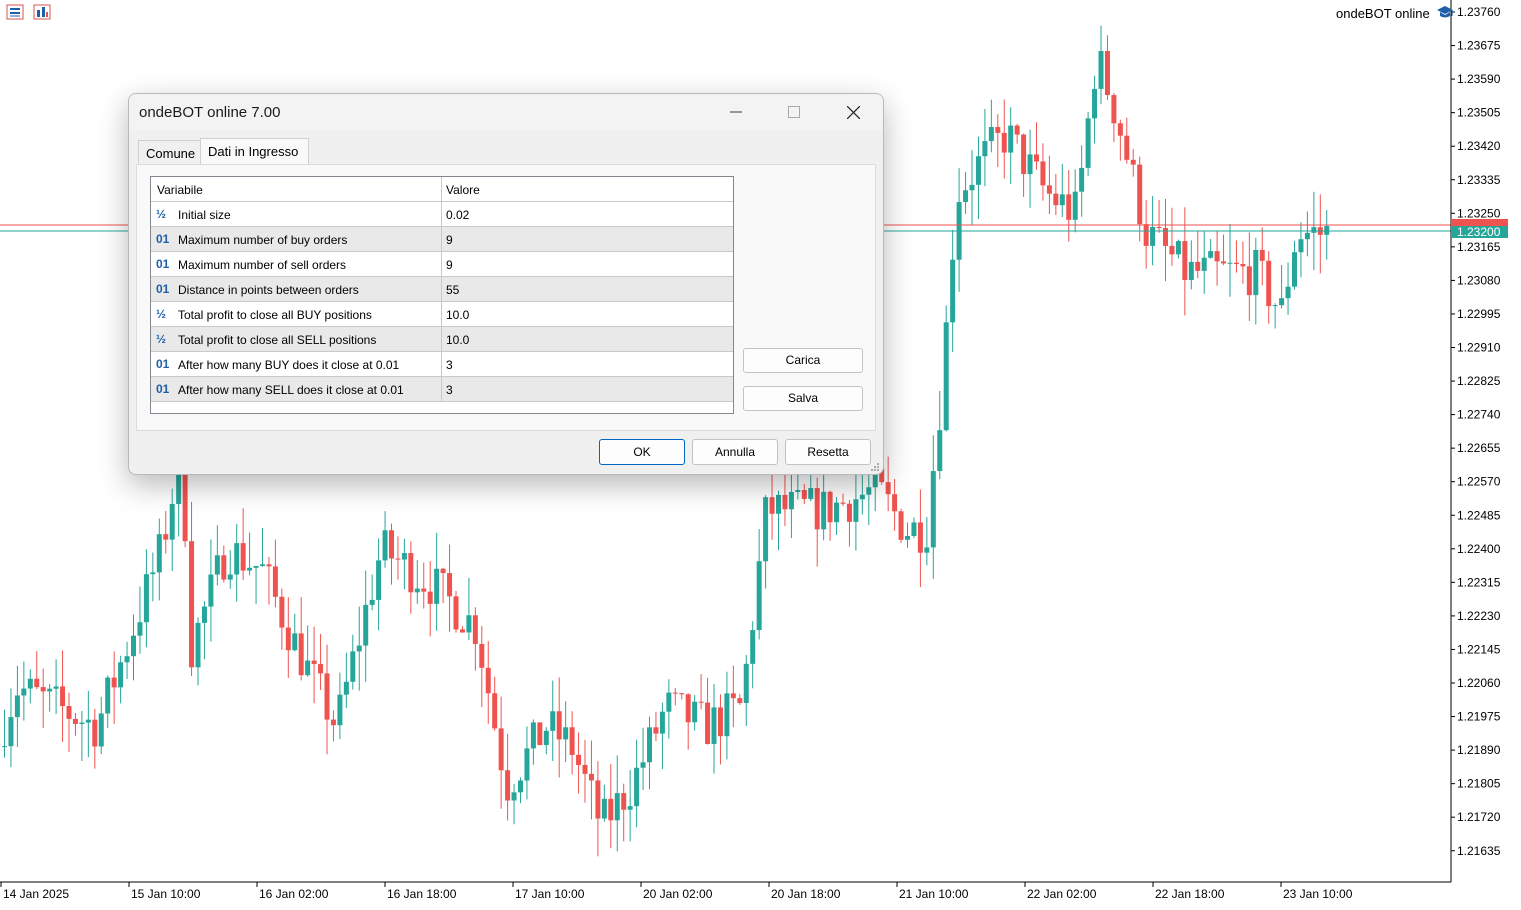  Describe the element at coordinates (875, 466) in the screenshot. I see `resize-grip-icon` at that location.